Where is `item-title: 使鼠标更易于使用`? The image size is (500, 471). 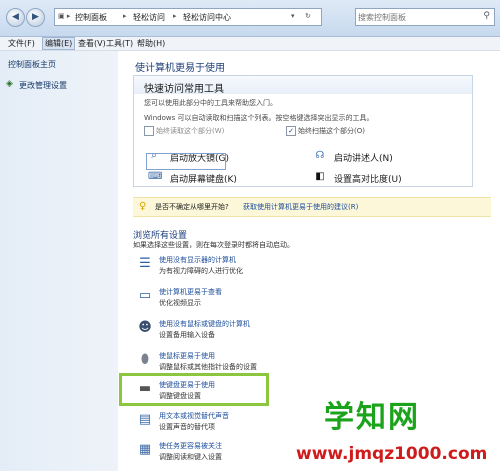
item-title: 使鼠标更易于使用 is located at coordinates (187, 356).